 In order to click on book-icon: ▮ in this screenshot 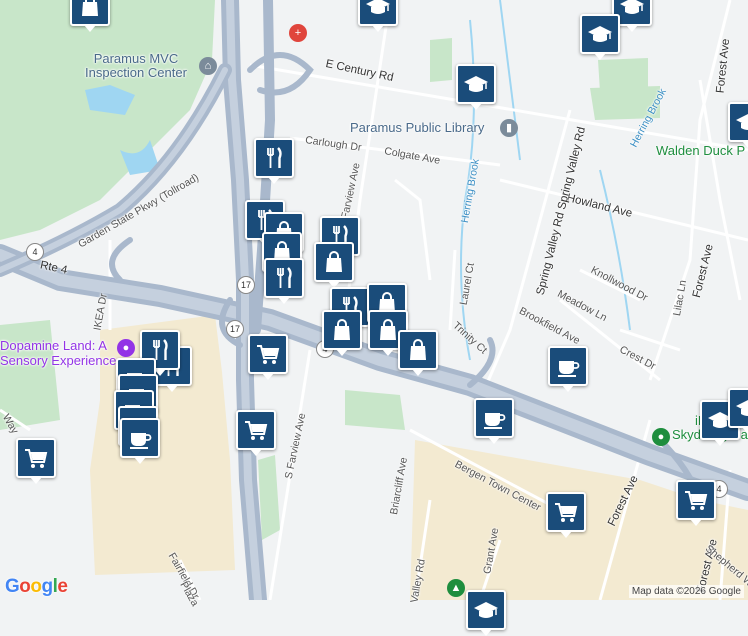, I will do `click(509, 128)`.